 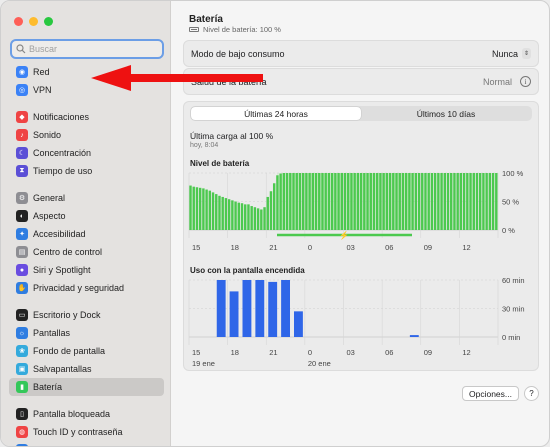 What do you see at coordinates (68, 252) in the screenshot?
I see `sidebar-item-label: Centro de control` at bounding box center [68, 252].